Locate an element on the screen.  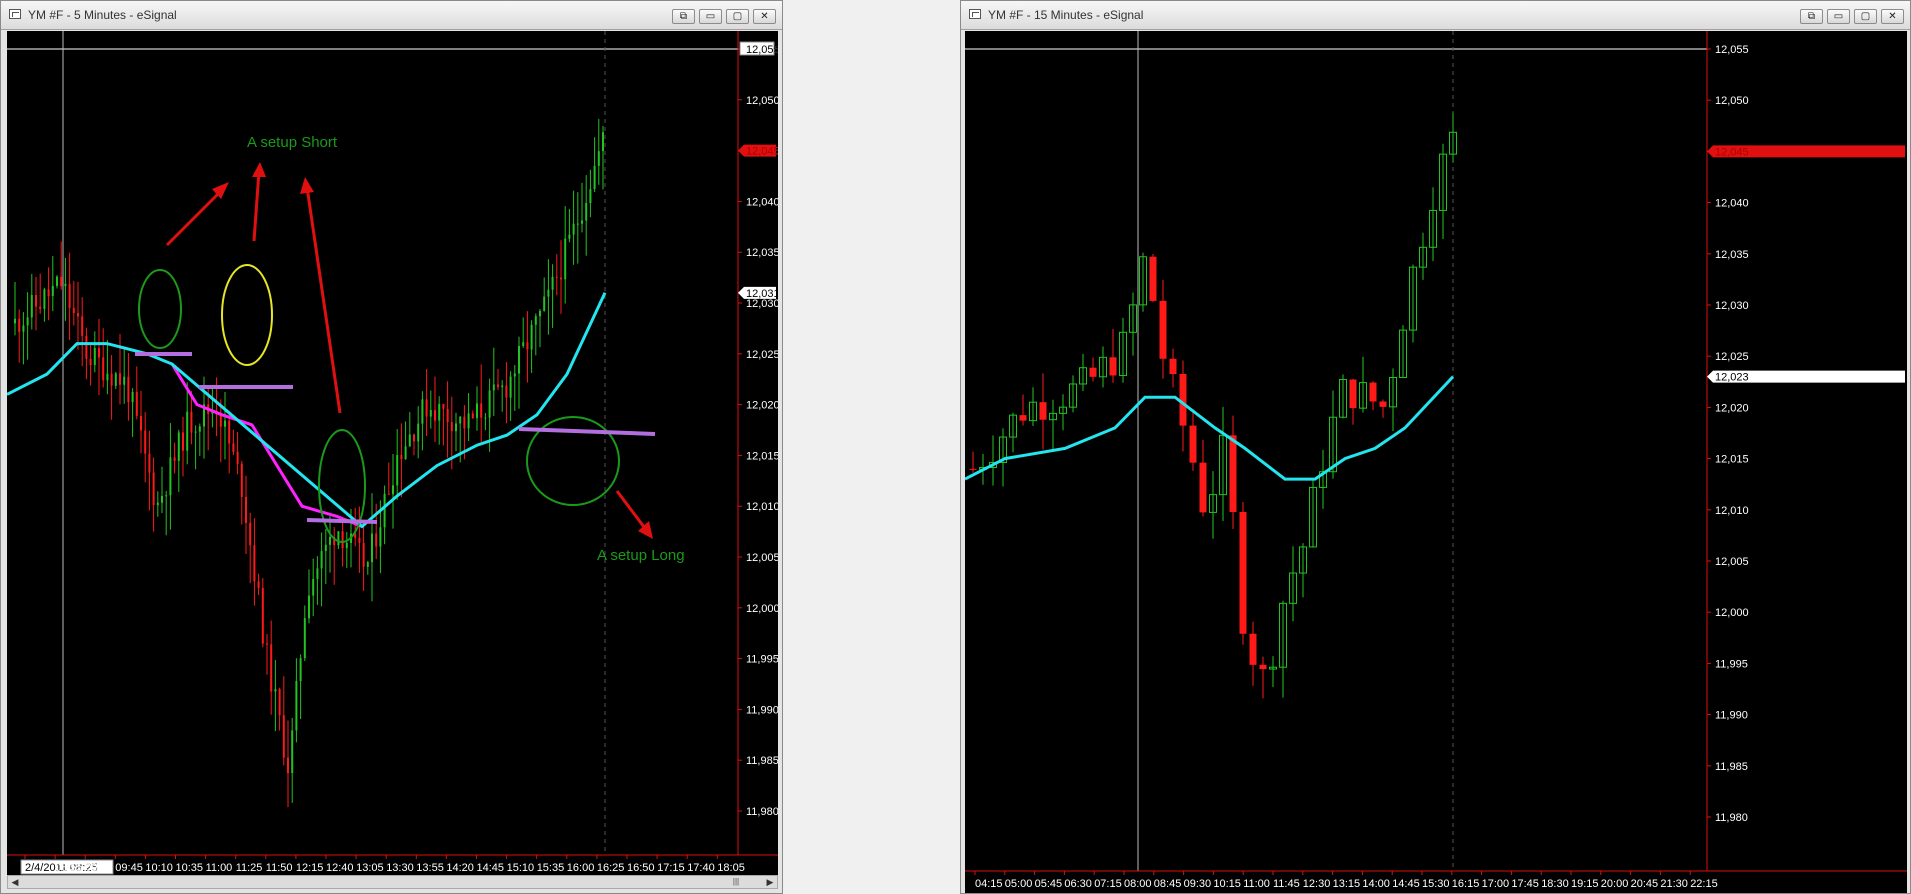
scroll-right-arrow: ▶ is located at coordinates (770, 882).